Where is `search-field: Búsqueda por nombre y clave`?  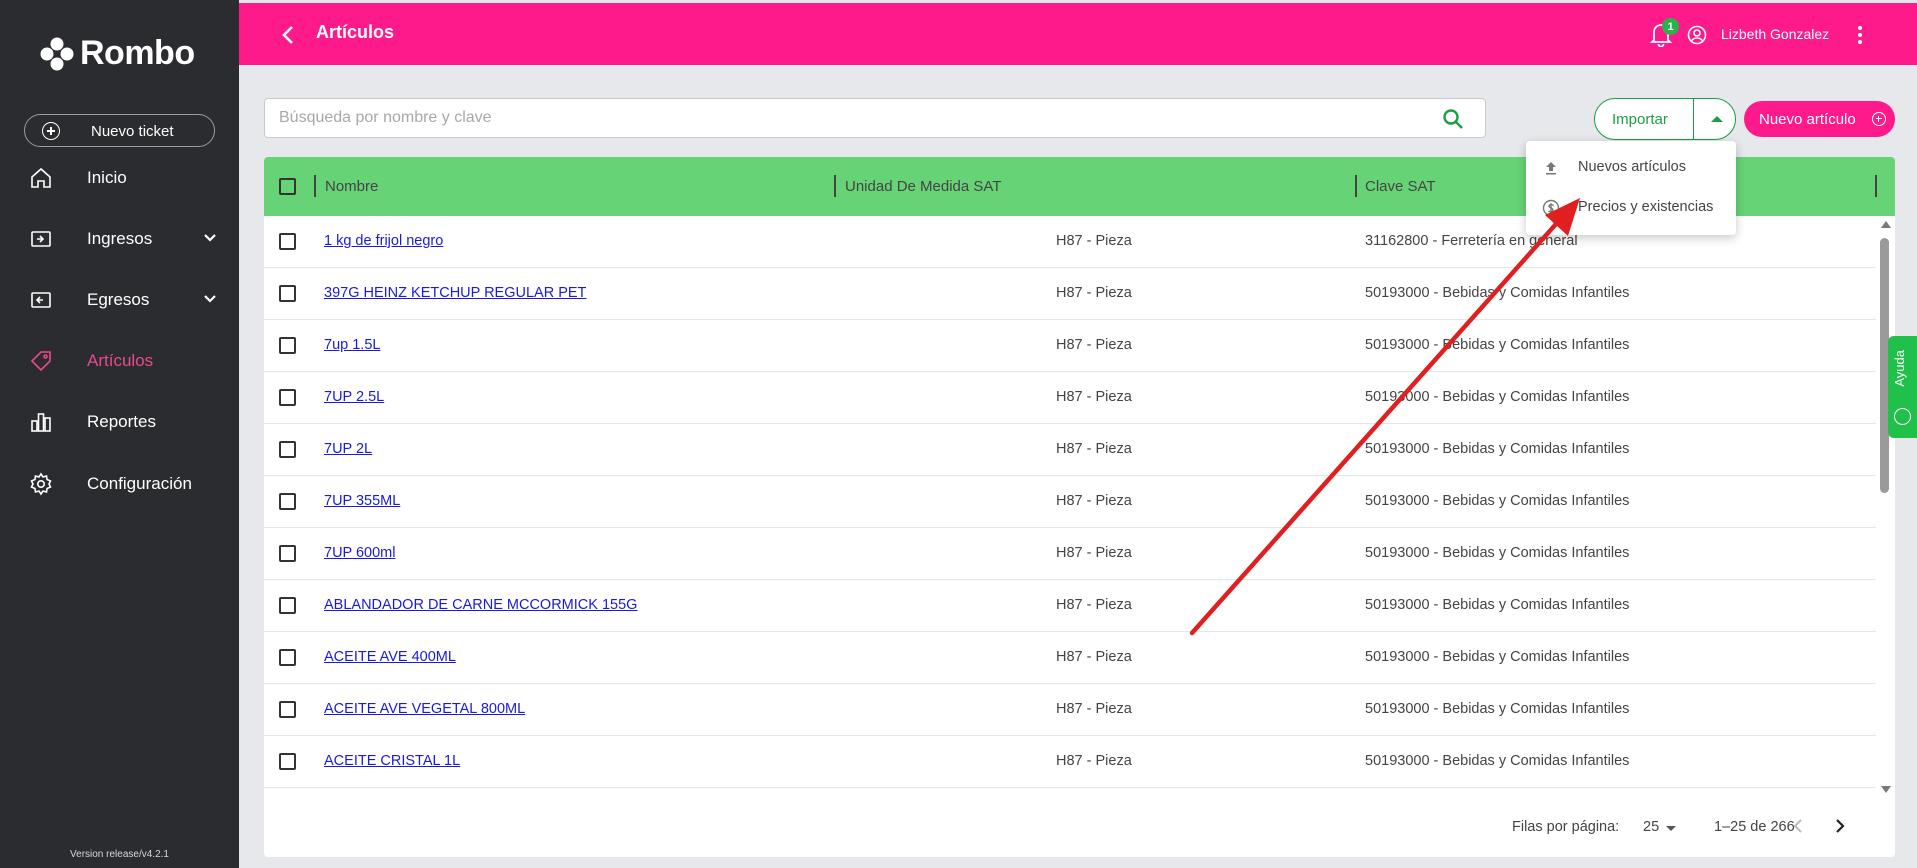 search-field: Búsqueda por nombre y clave is located at coordinates (875, 118).